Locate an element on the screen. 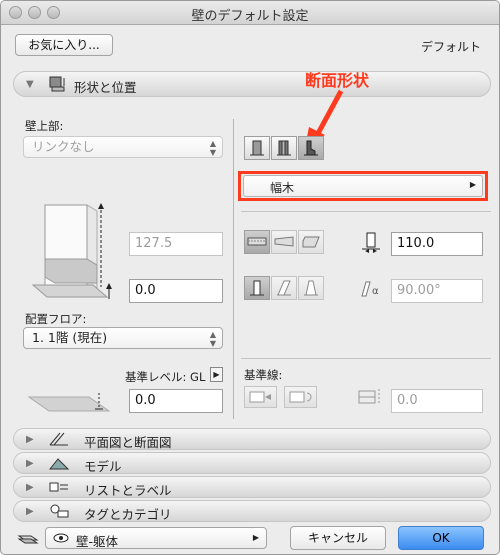 This screenshot has height=555, width=500. section-label: 平面図と断面図 is located at coordinates (128, 442).